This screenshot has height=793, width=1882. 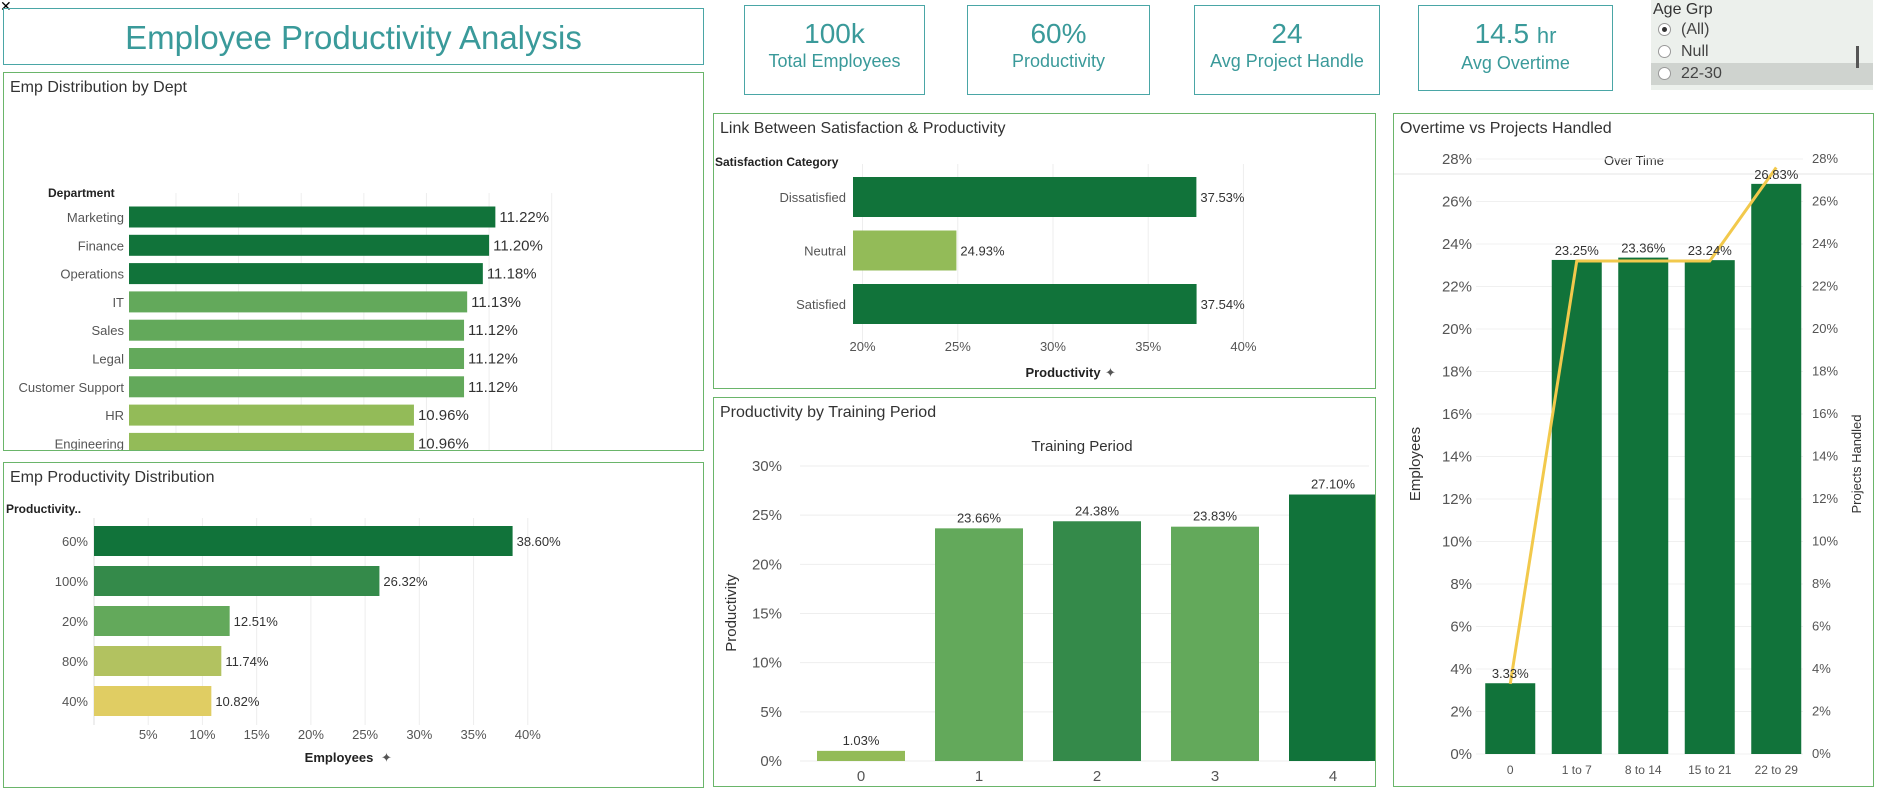 I want to click on data-label: 11.12%, so click(x=493, y=359).